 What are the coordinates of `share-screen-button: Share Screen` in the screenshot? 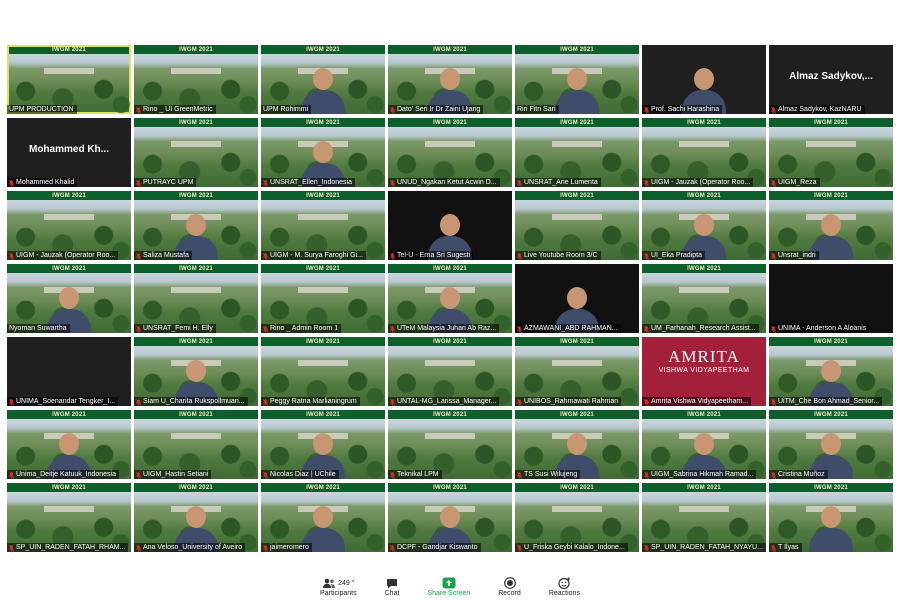 It's located at (448, 588).